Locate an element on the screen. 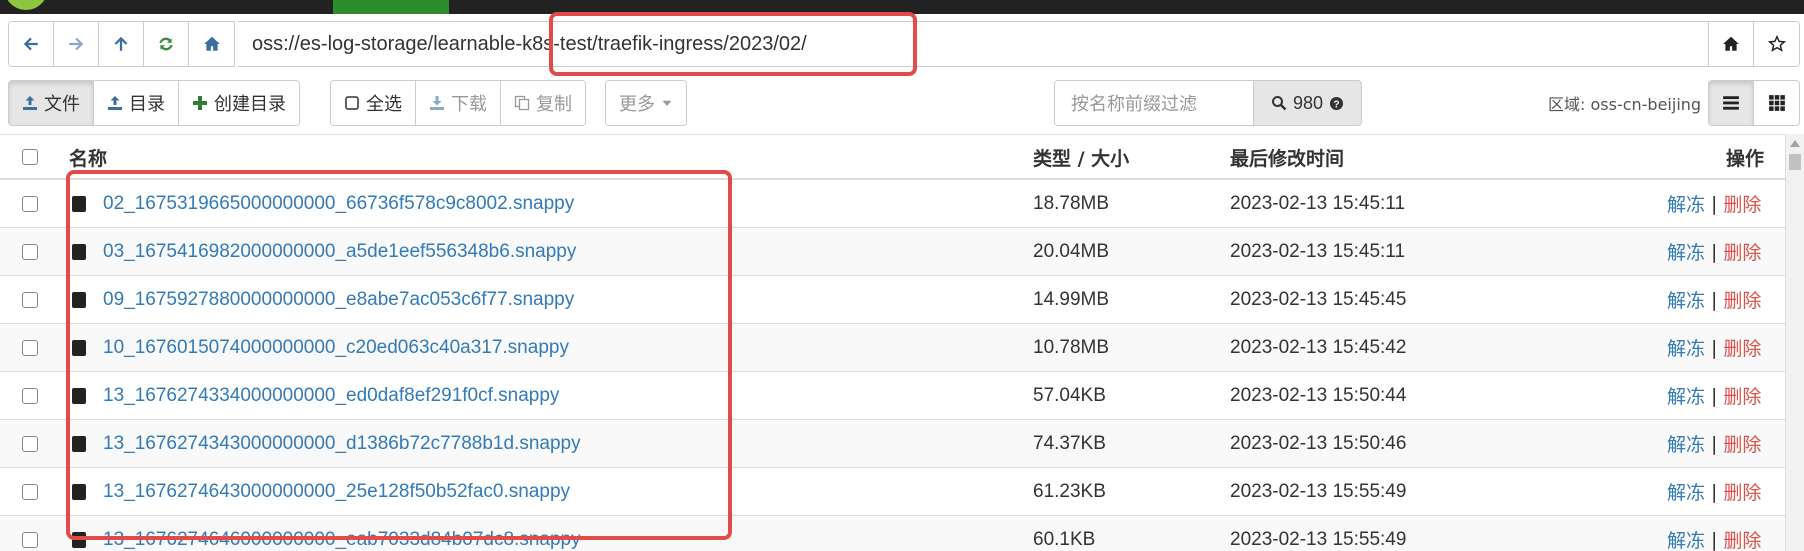 The width and height of the screenshot is (1804, 551). select-all-checkbox is located at coordinates (30, 157).